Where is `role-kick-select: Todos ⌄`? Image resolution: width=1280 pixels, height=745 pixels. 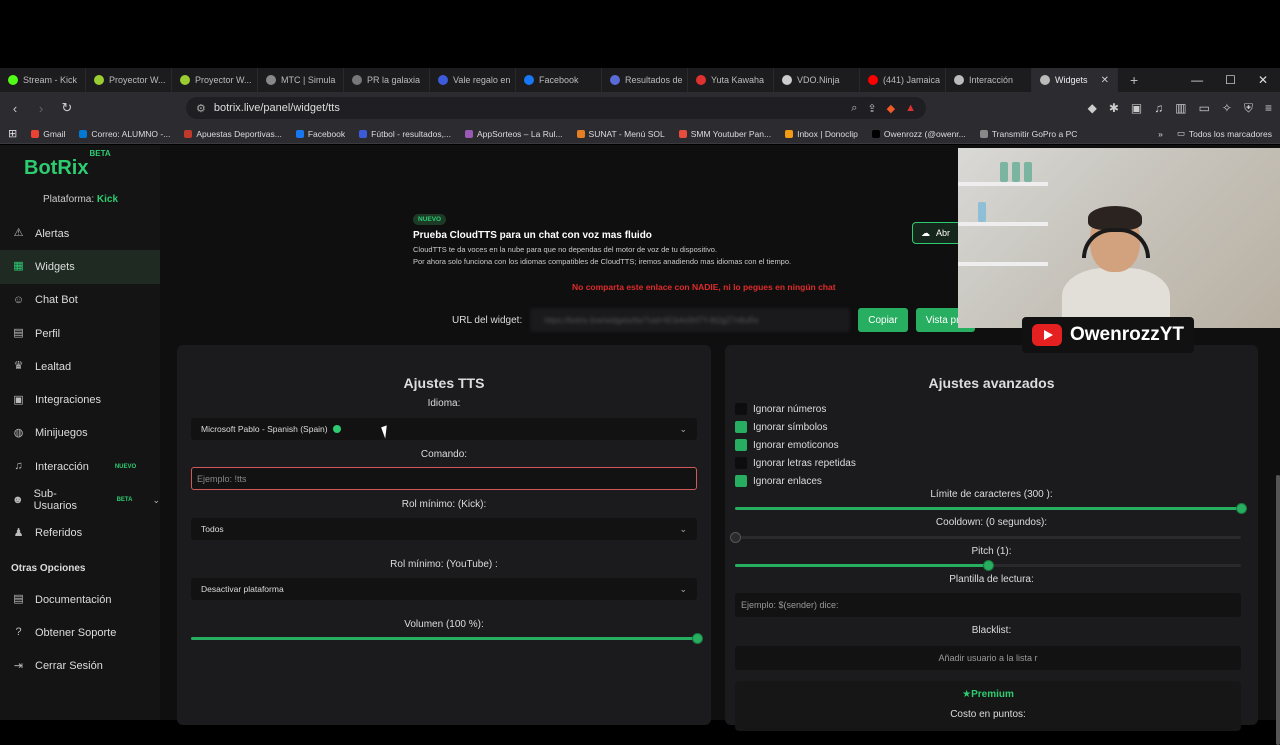 role-kick-select: Todos ⌄ is located at coordinates (444, 529).